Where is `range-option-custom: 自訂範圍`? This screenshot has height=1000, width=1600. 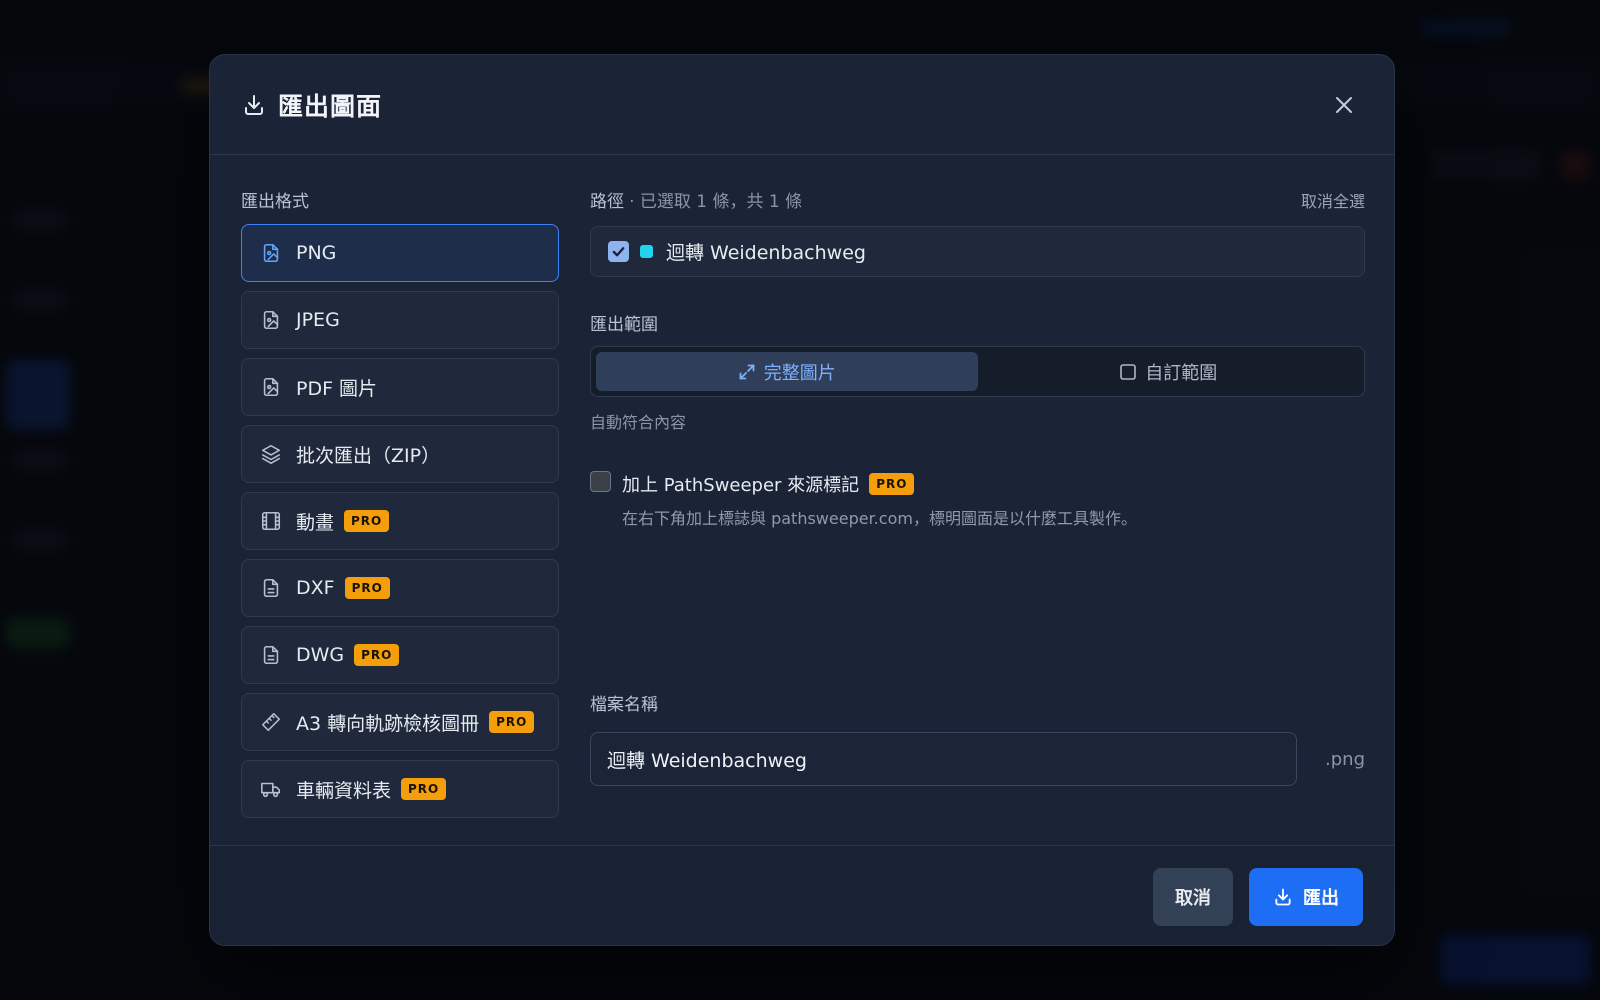
range-option-custom: 自訂範圍 is located at coordinates (1169, 371).